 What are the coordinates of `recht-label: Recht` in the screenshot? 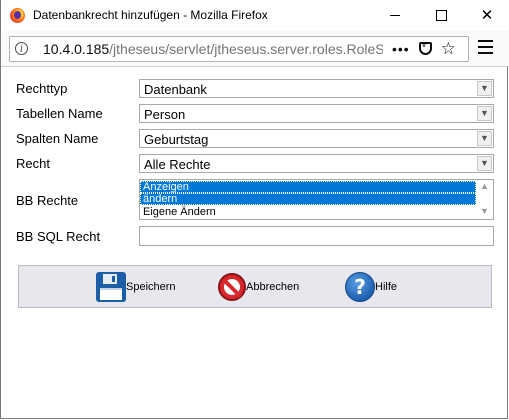 It's located at (33, 163).